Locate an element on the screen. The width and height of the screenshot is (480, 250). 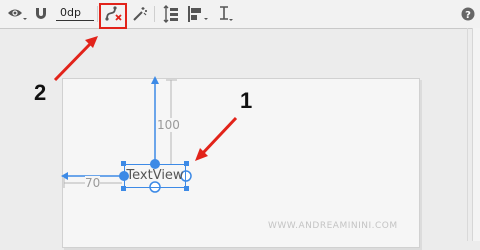
margin-top-label: 100 is located at coordinates (168, 125).